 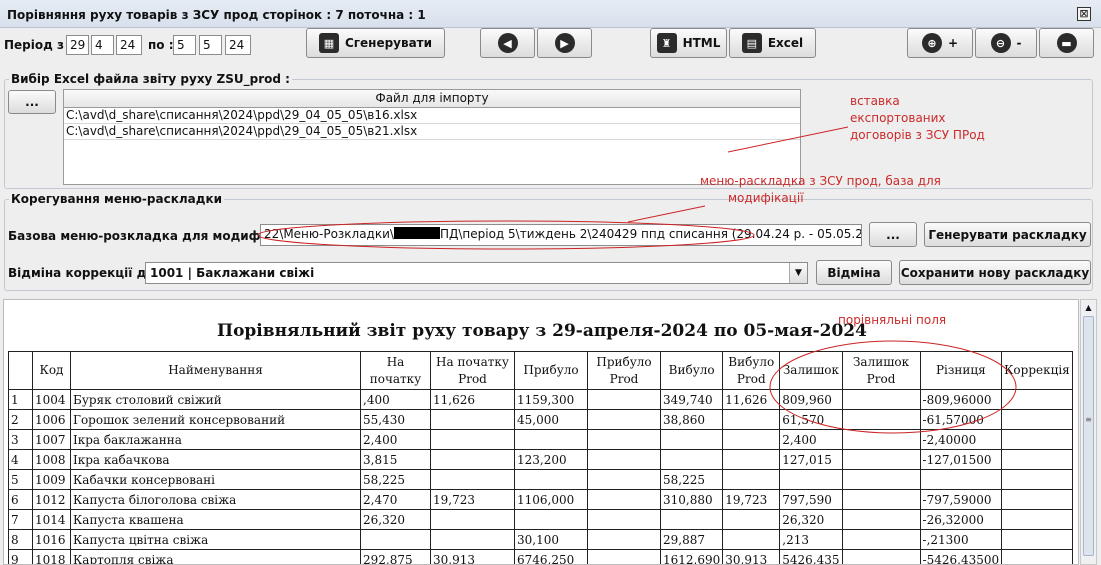 I want to click on print-button: ▬, so click(x=1066, y=43).